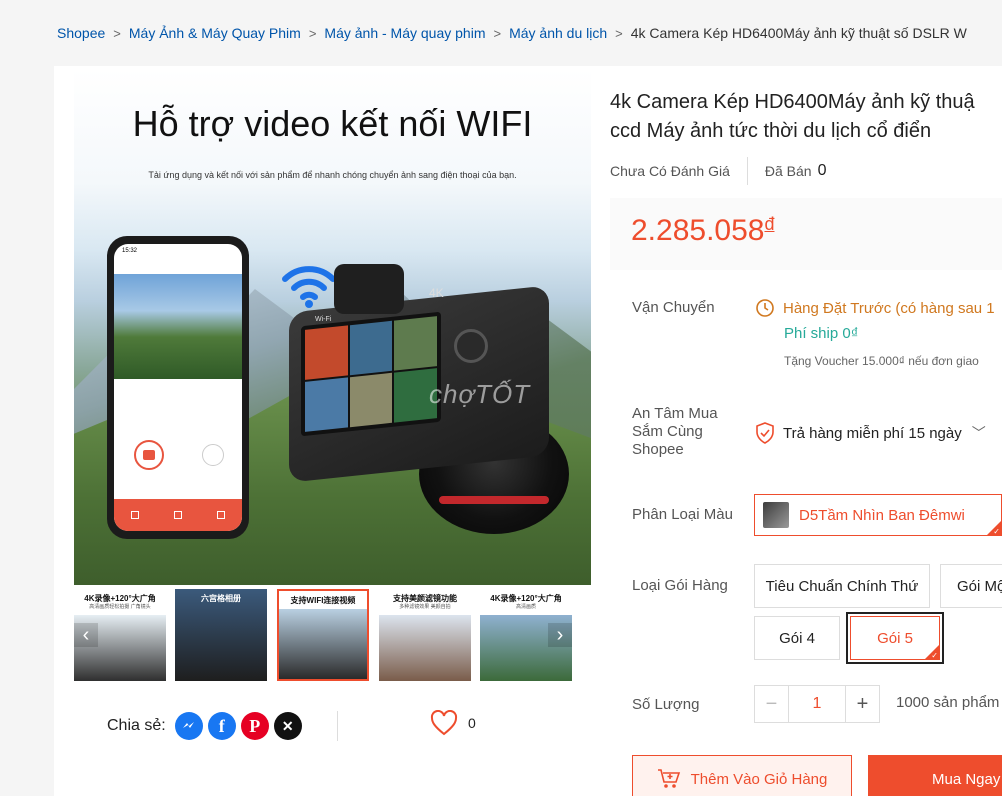  What do you see at coordinates (682, 514) in the screenshot?
I see `color-variant-label: Phân Loại Màu` at bounding box center [682, 514].